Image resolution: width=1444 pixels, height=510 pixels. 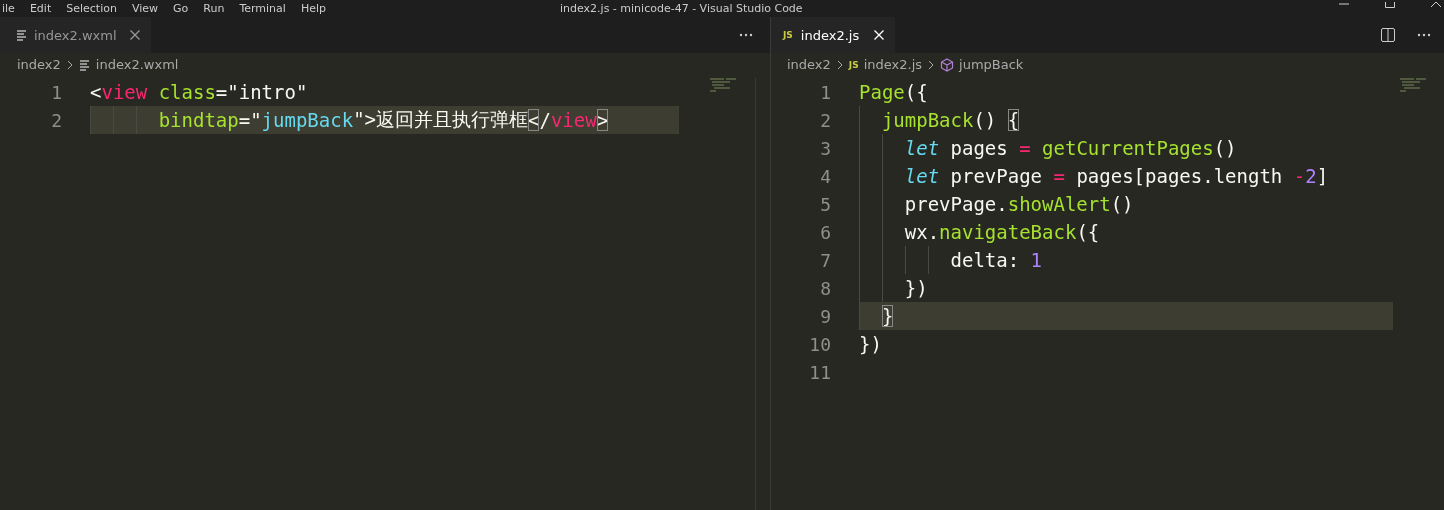 What do you see at coordinates (91, 8) in the screenshot?
I see `menu-item: Selection` at bounding box center [91, 8].